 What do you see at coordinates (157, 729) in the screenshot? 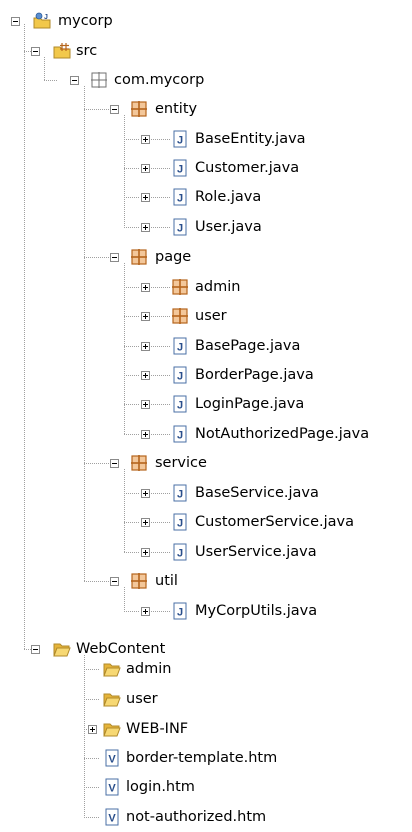
I see `tree-node-label: WEB-INF` at bounding box center [157, 729].